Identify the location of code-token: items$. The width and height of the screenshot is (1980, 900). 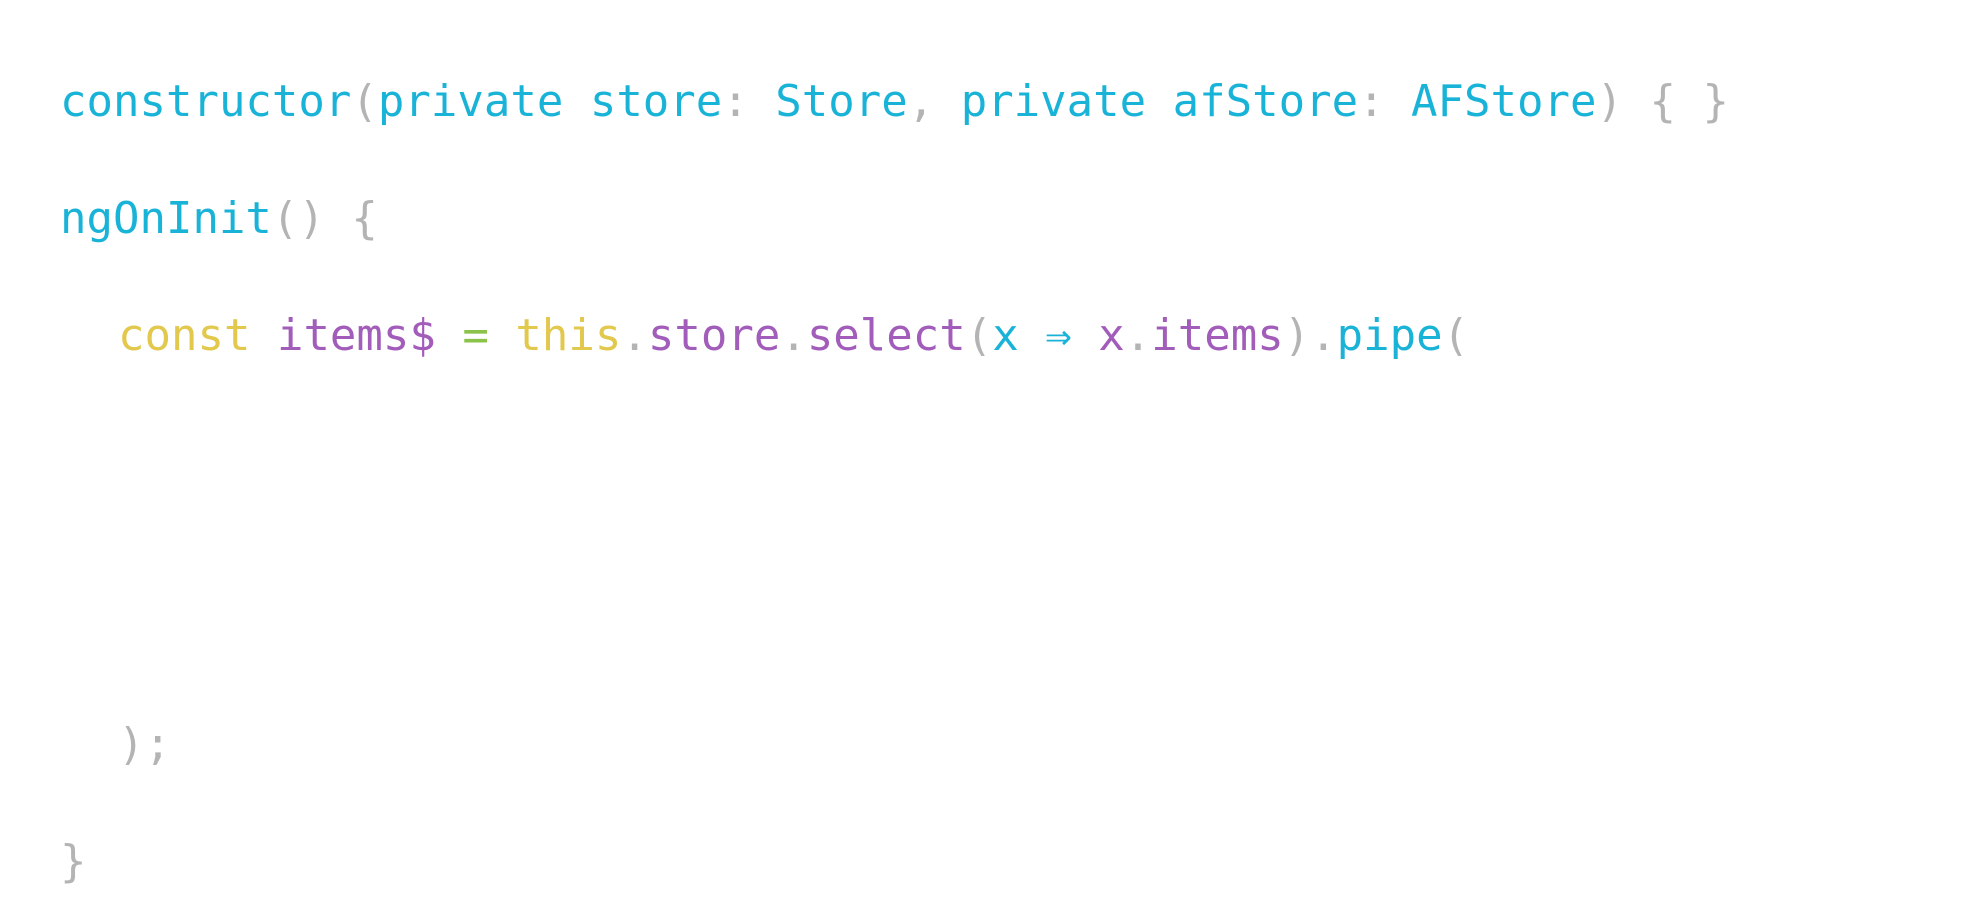
(356, 335).